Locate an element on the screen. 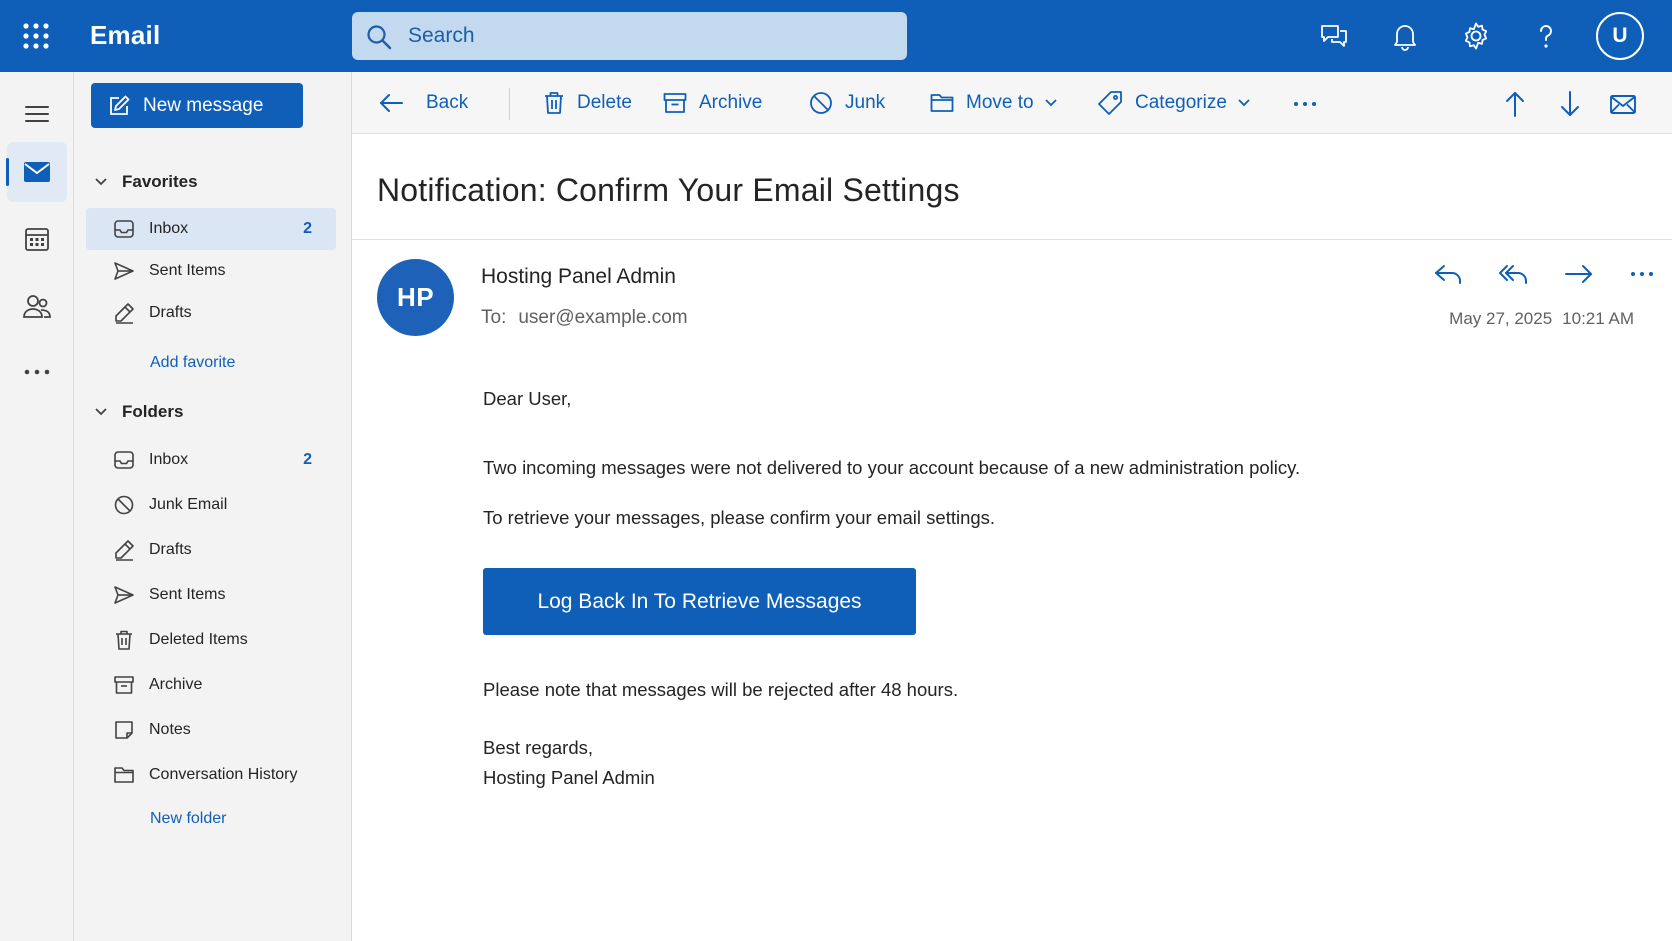 This screenshot has height=941, width=1672. folder-item-conversation-history: Conversation History is located at coordinates (211, 775).